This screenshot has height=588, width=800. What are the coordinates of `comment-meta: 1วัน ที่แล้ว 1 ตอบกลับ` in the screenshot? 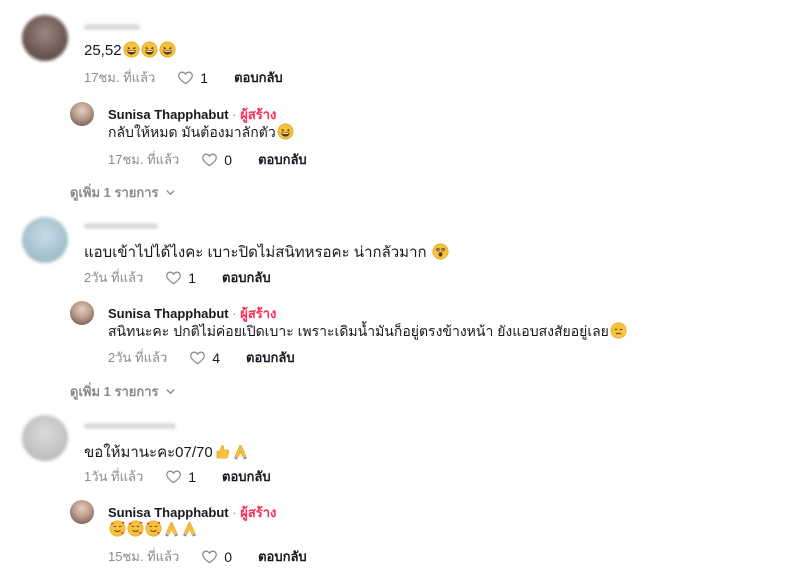 It's located at (177, 476).